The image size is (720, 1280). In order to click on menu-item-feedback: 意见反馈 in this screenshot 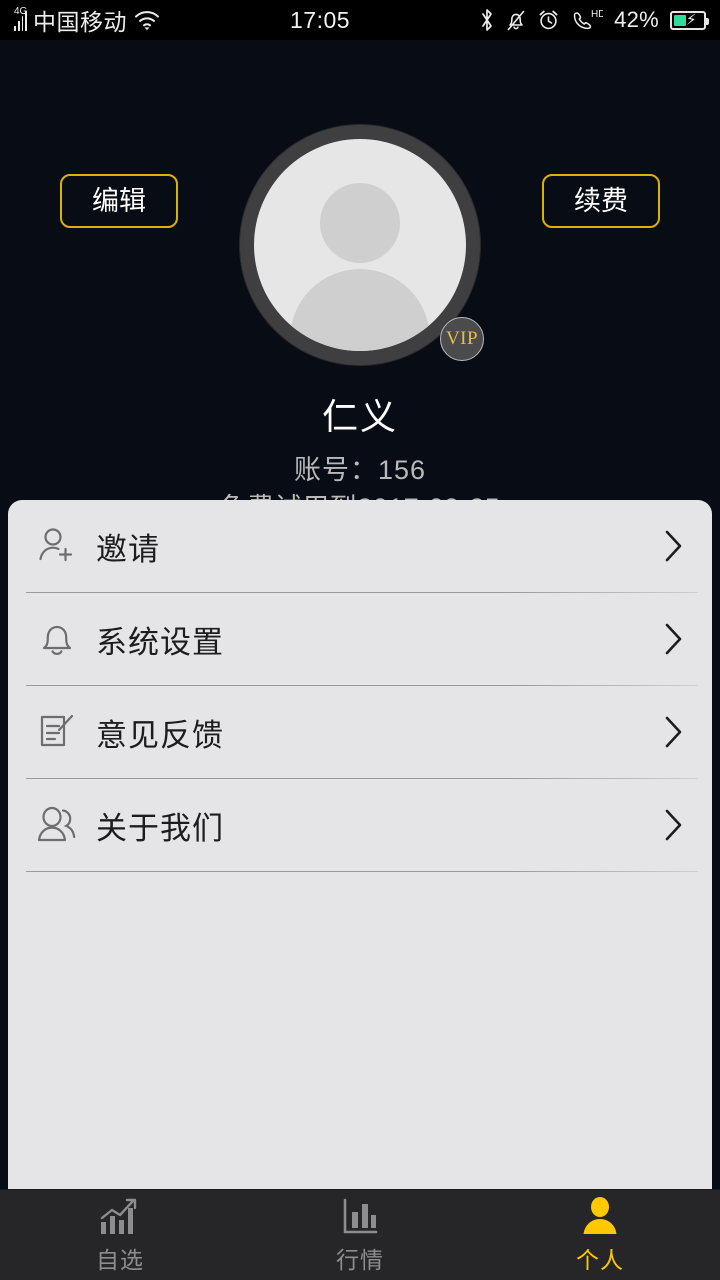, I will do `click(360, 732)`.